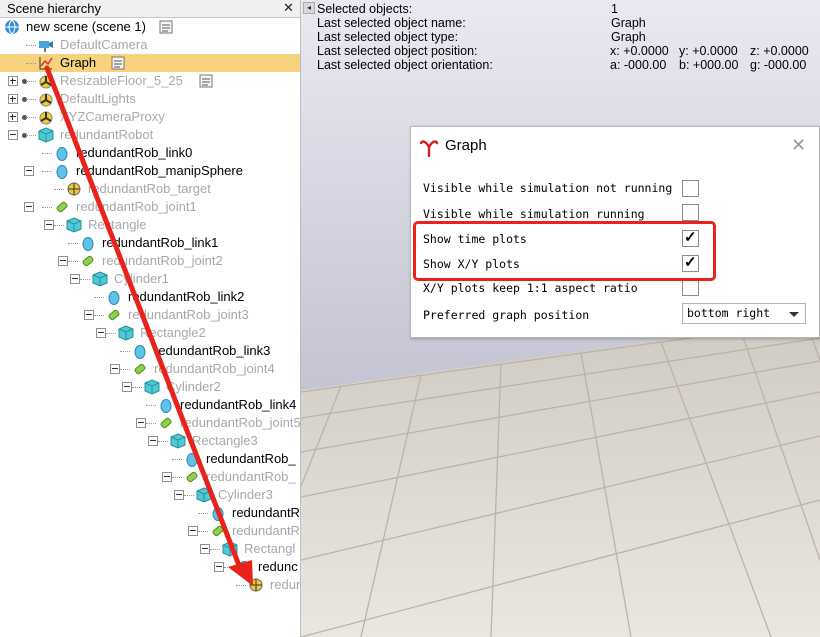 The width and height of the screenshot is (820, 637). What do you see at coordinates (690, 188) in the screenshot?
I see `checkbox-visible-not-running` at bounding box center [690, 188].